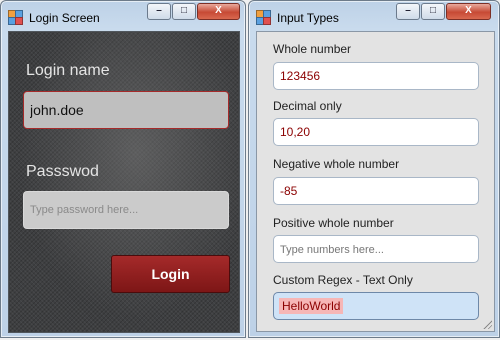  What do you see at coordinates (333, 223) in the screenshot?
I see `positive-whole-number-label: Positive whole number` at bounding box center [333, 223].